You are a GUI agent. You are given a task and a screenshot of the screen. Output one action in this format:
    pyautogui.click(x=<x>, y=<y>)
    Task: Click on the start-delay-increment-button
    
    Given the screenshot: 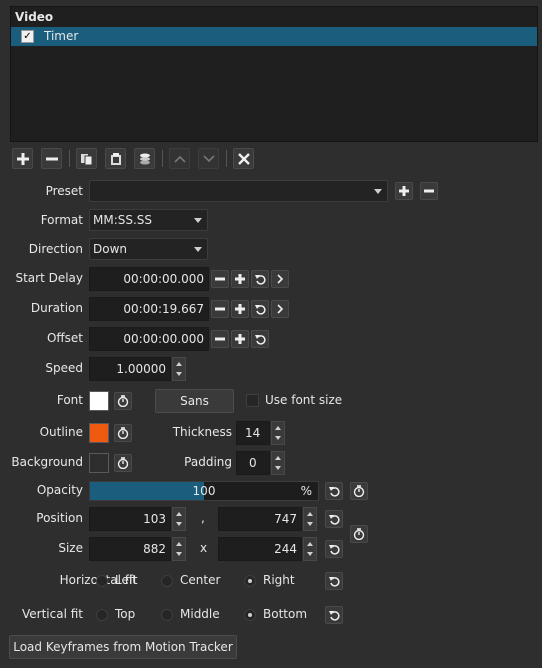 What is the action you would take?
    pyautogui.click(x=240, y=279)
    